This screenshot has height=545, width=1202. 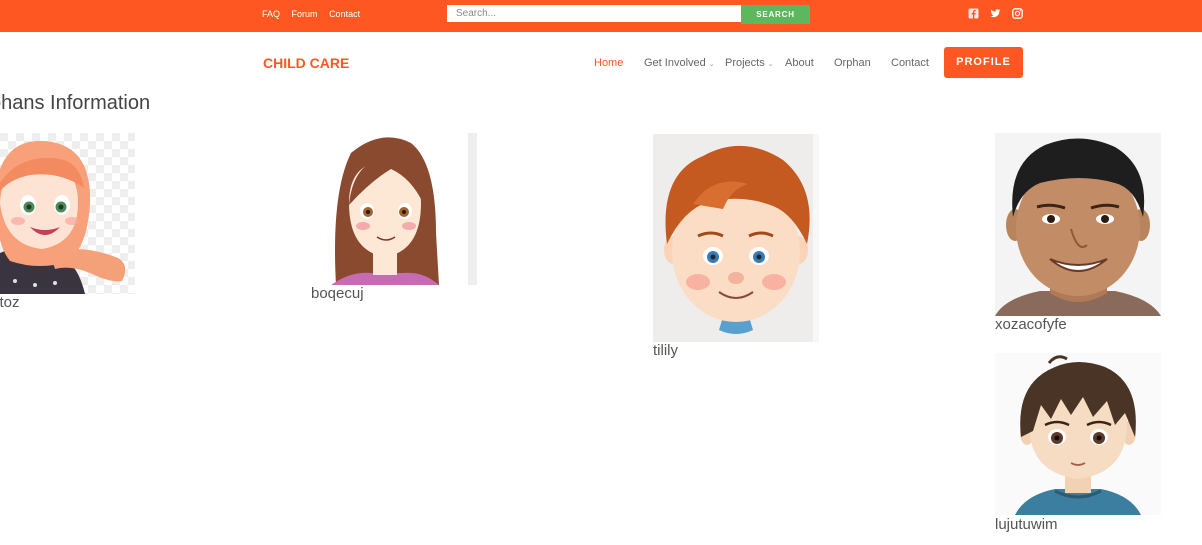 What do you see at coordinates (1017, 13) in the screenshot?
I see `instagram-icon` at bounding box center [1017, 13].